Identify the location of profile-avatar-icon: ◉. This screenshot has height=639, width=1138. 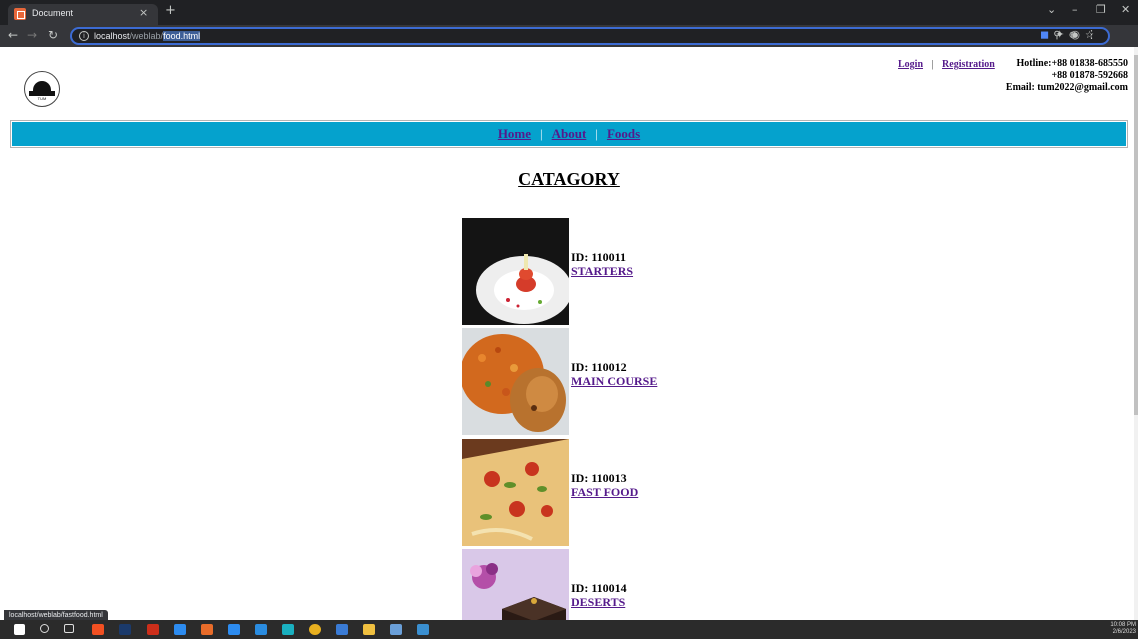
(1078, 34).